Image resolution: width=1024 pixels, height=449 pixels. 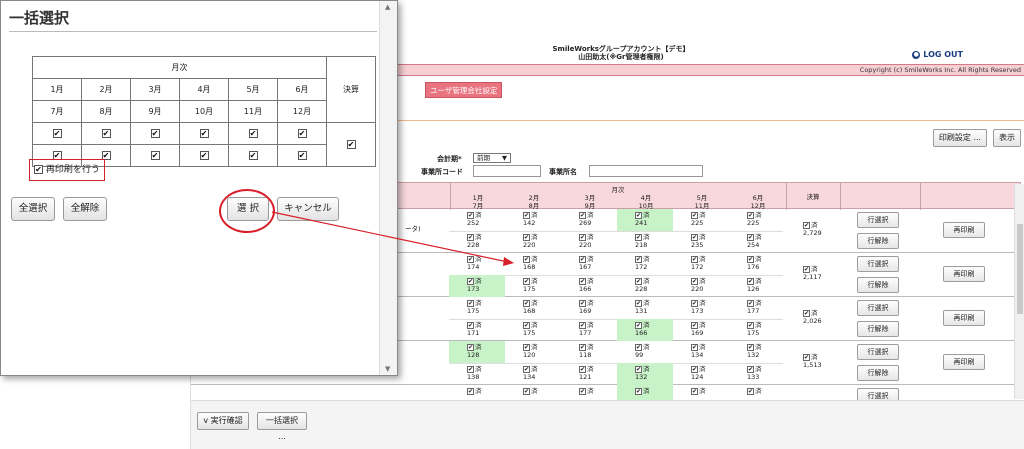 I want to click on menu-button-user-company: ユーザ管理会社設定, so click(x=464, y=90).